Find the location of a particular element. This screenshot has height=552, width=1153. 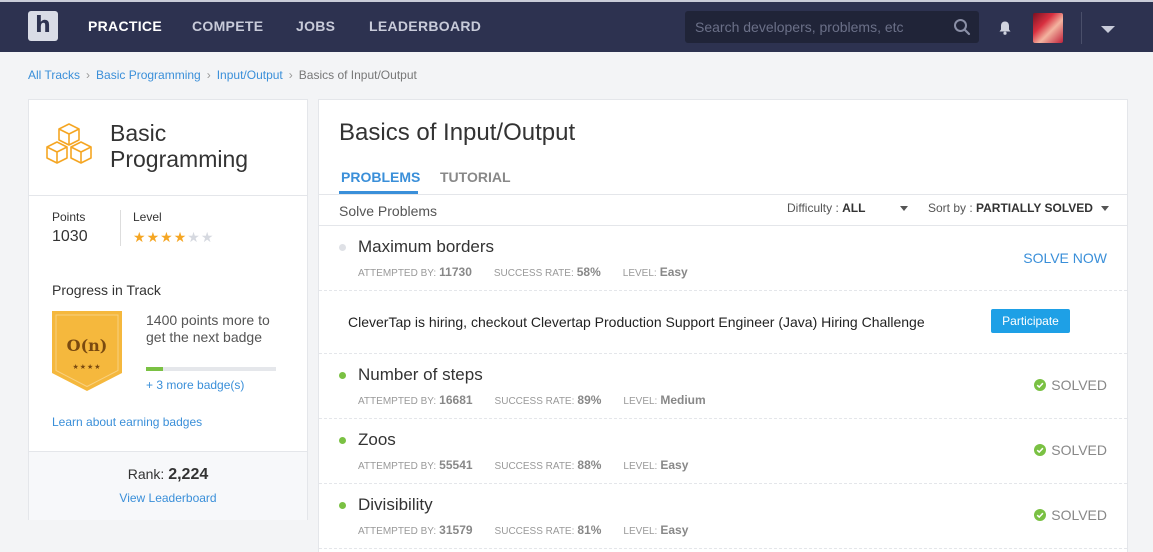

difficulty-filter: Difficulty : ALL is located at coordinates (826, 208).